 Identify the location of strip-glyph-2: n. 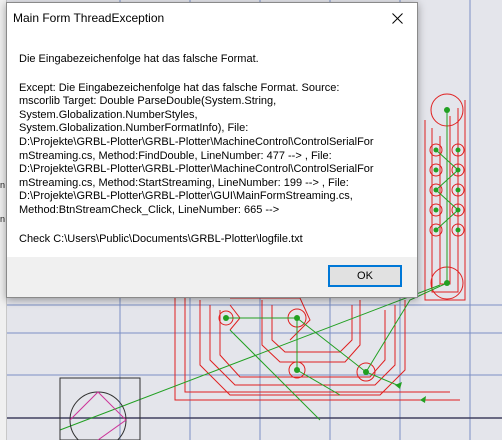
(3, 219).